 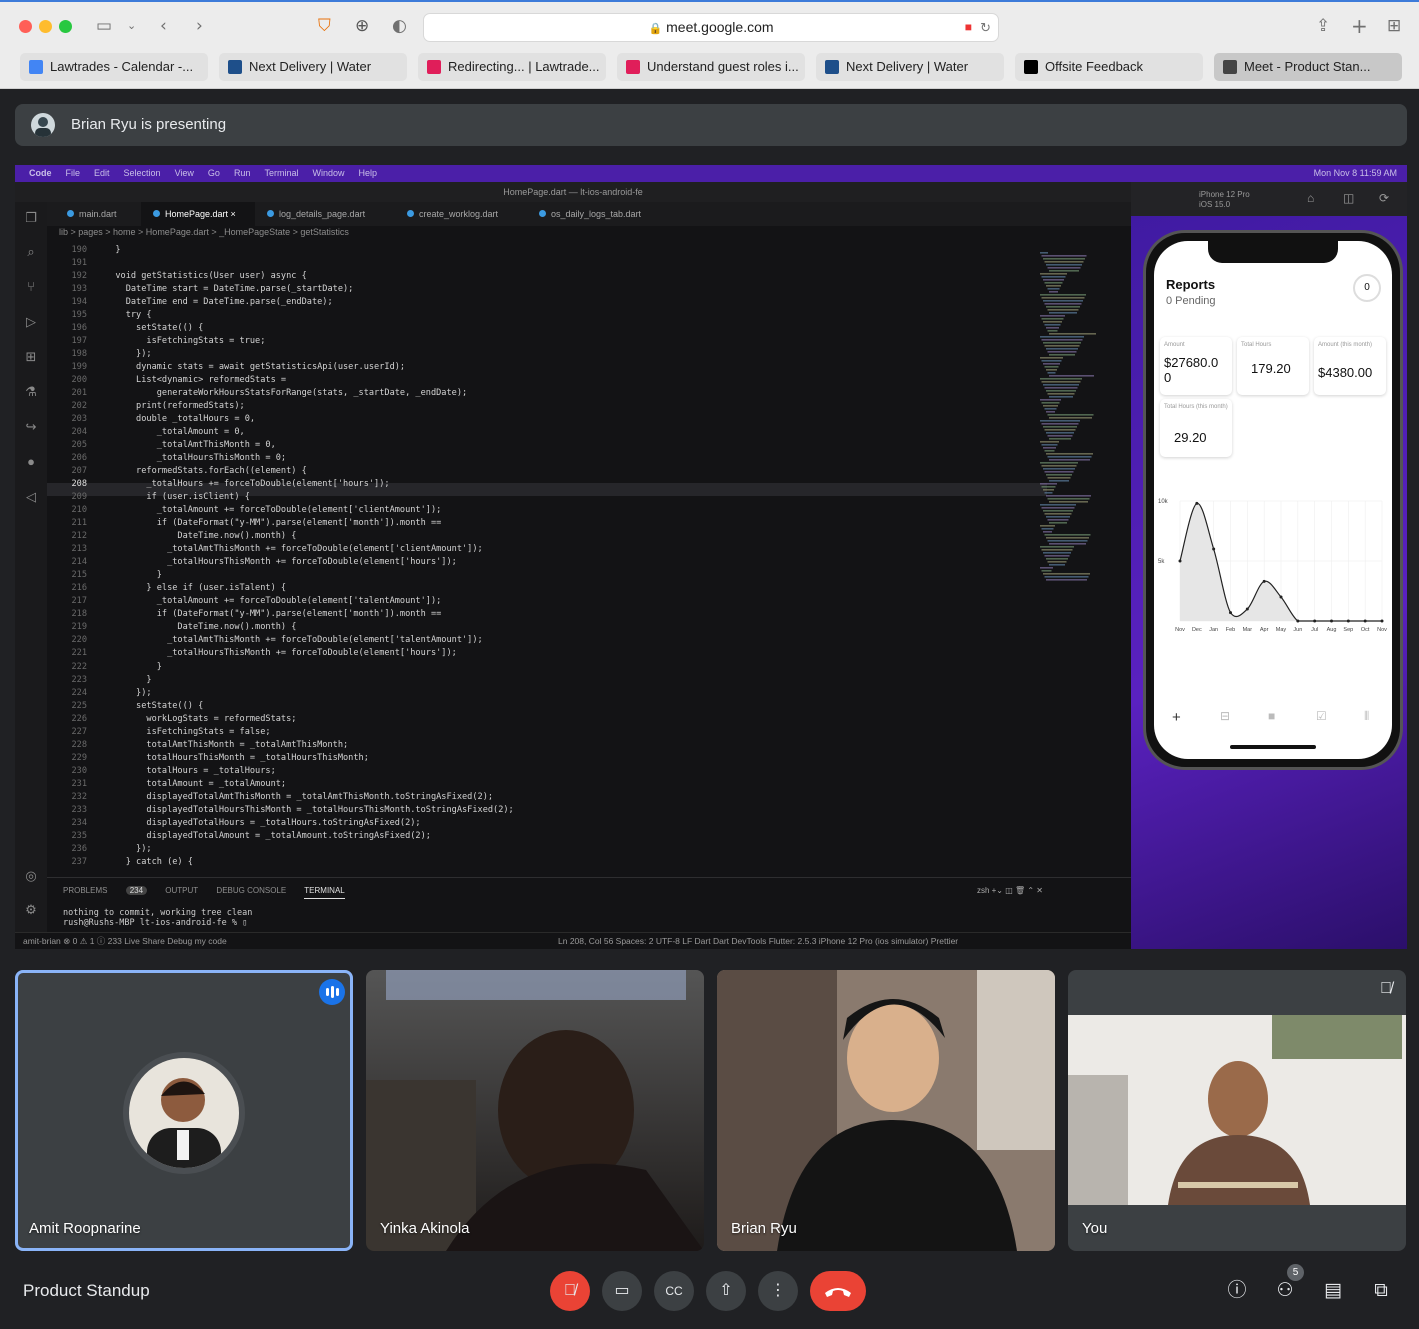 What do you see at coordinates (1333, 1291) in the screenshot?
I see `chat-icon: ▤` at bounding box center [1333, 1291].